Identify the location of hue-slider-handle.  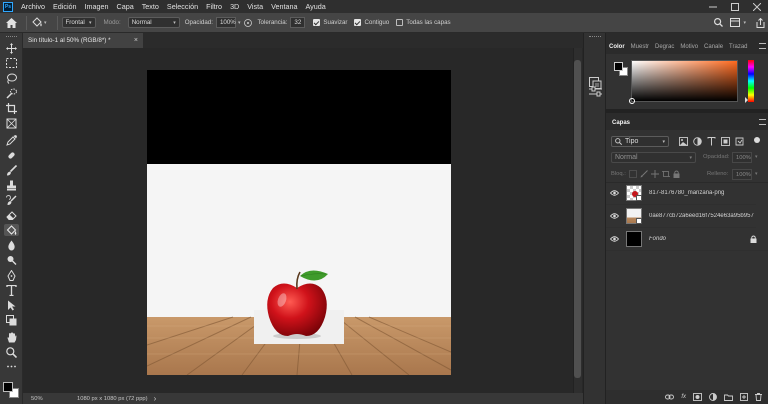
(746, 100).